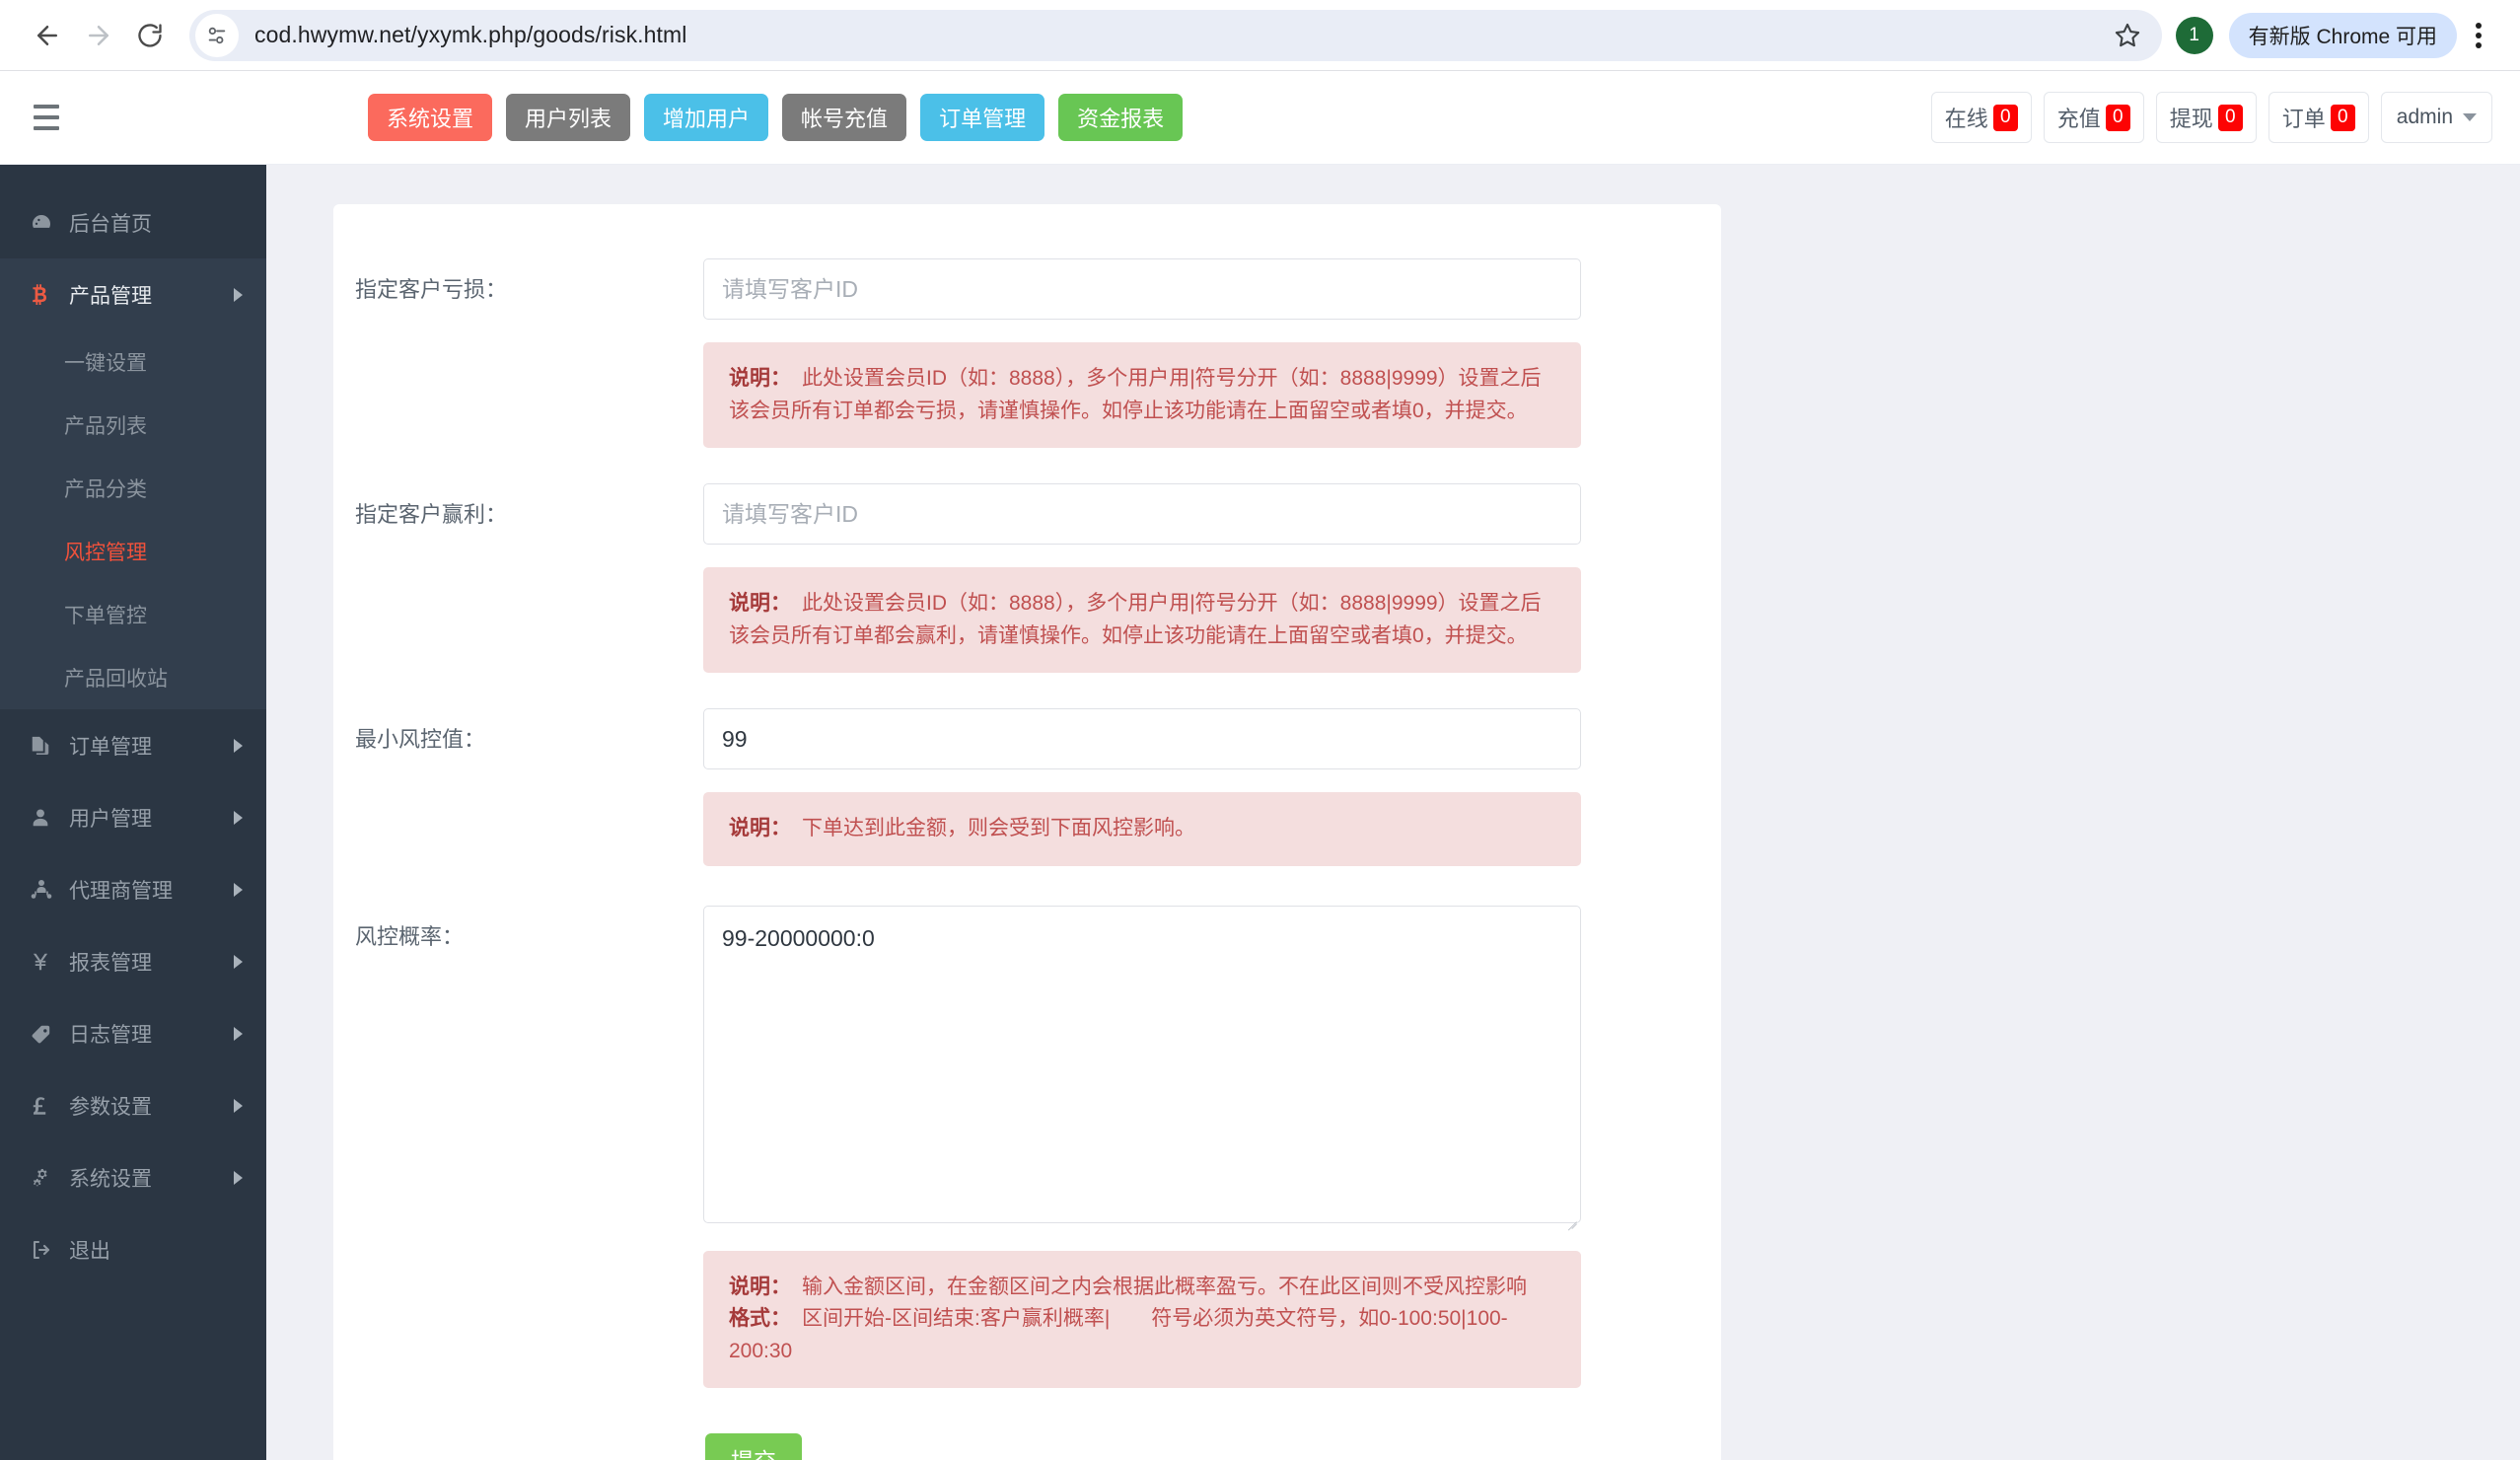 This screenshot has width=2520, height=1460. I want to click on status-online: 在线 0, so click(1981, 118).